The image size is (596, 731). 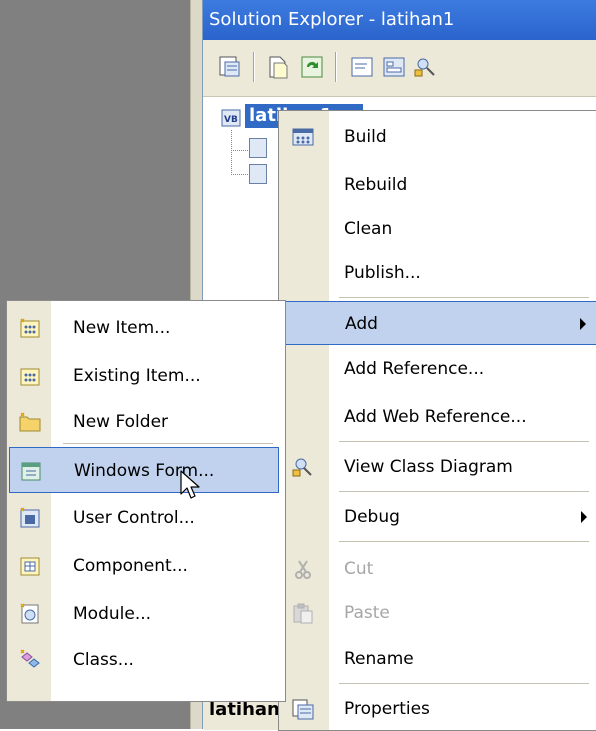 I want to click on folder-icon, so click(x=30, y=422).